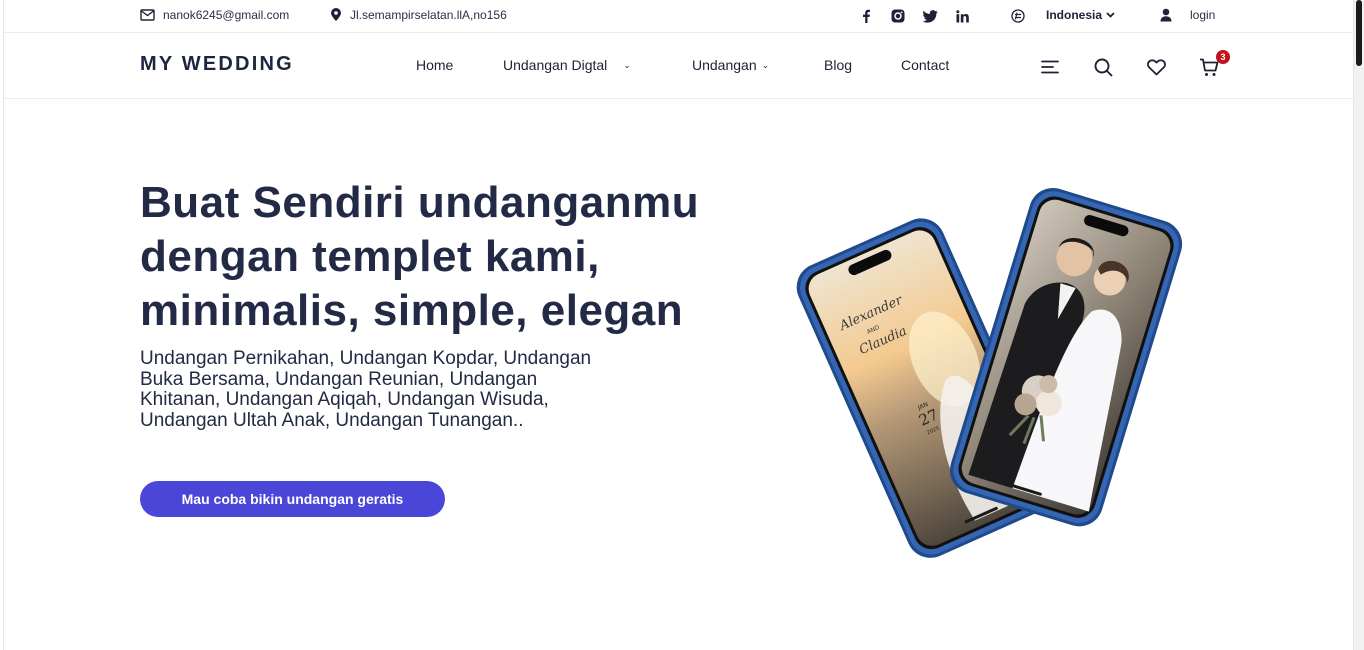 Image resolution: width=1364 pixels, height=650 pixels. I want to click on page-scrollbar, so click(1359, 325).